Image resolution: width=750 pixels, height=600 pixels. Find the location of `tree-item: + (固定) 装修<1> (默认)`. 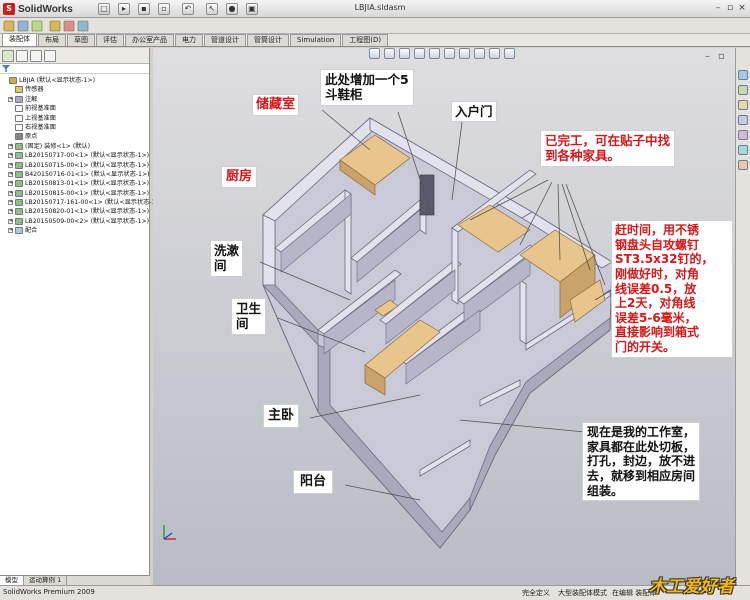

tree-item: + (固定) 装修<1> (默认) is located at coordinates (74, 146).